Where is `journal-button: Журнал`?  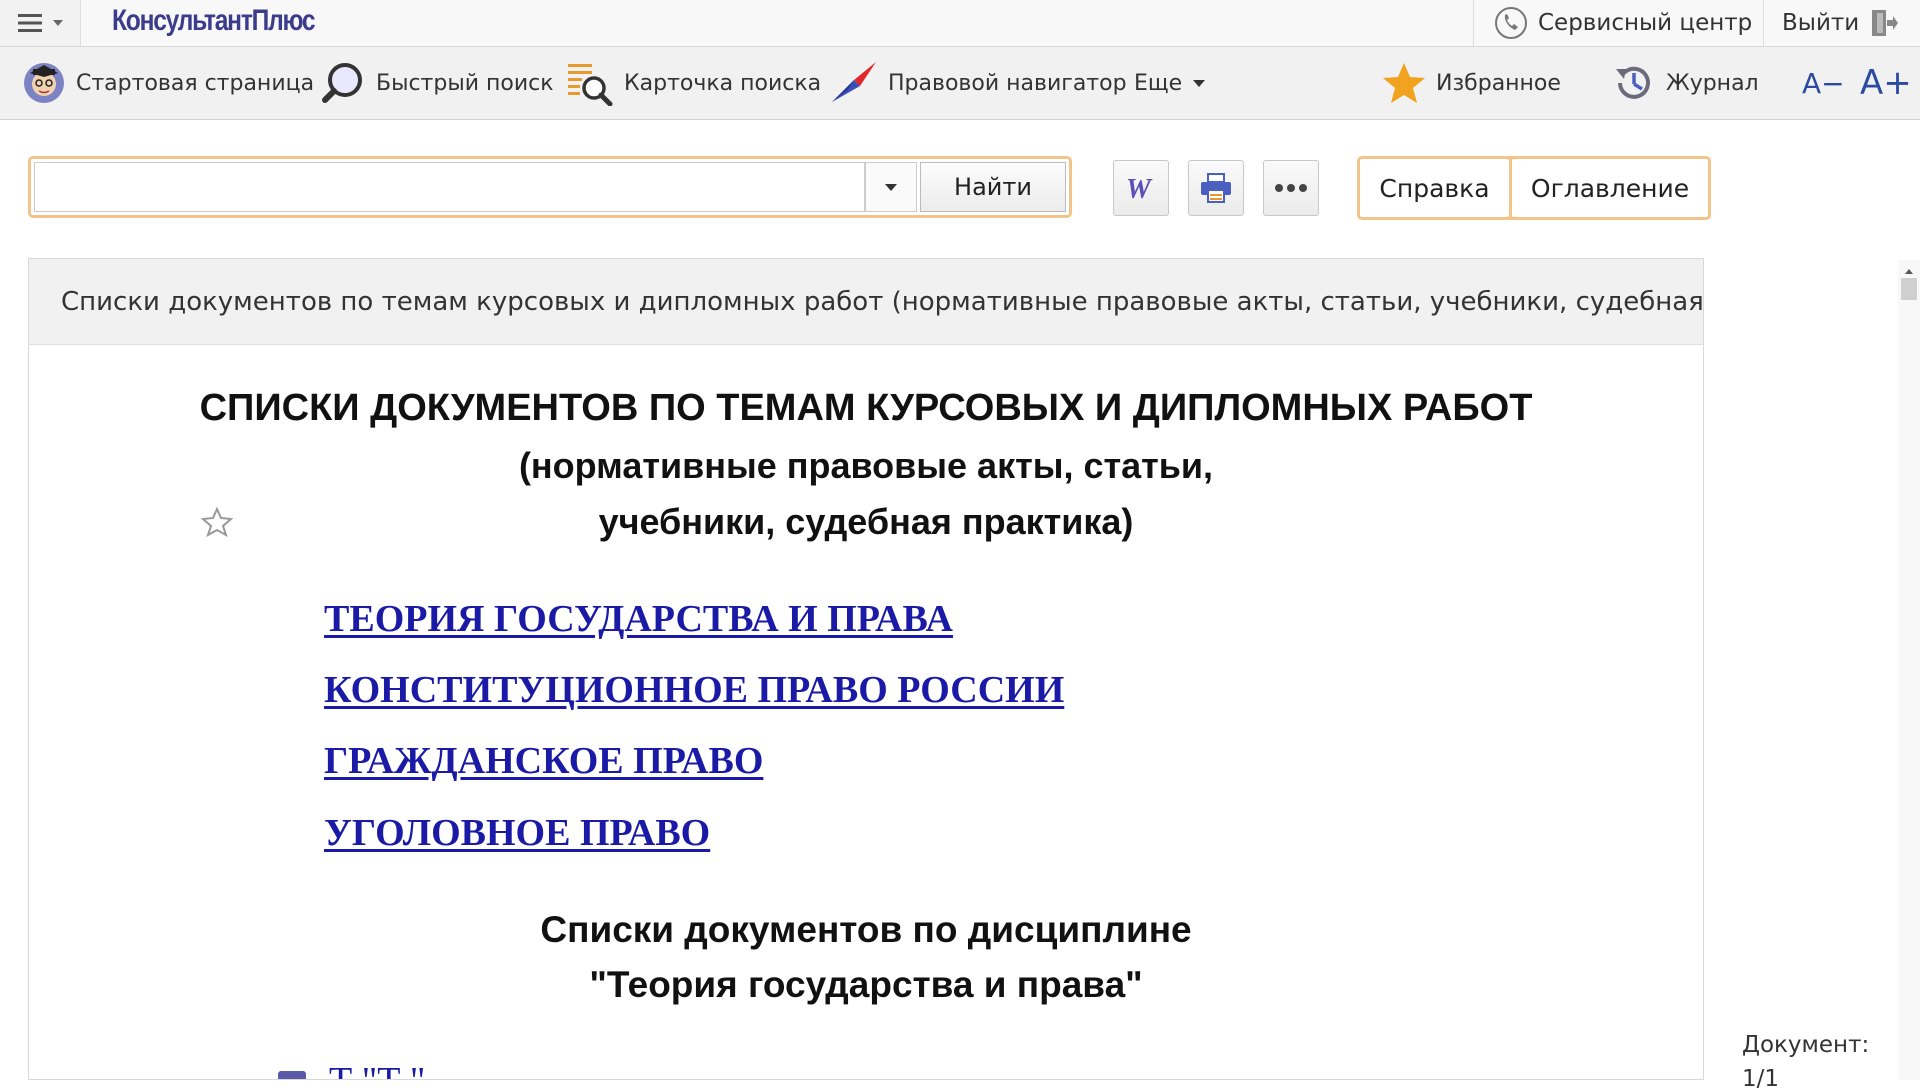 journal-button: Журнал is located at coordinates (1685, 83).